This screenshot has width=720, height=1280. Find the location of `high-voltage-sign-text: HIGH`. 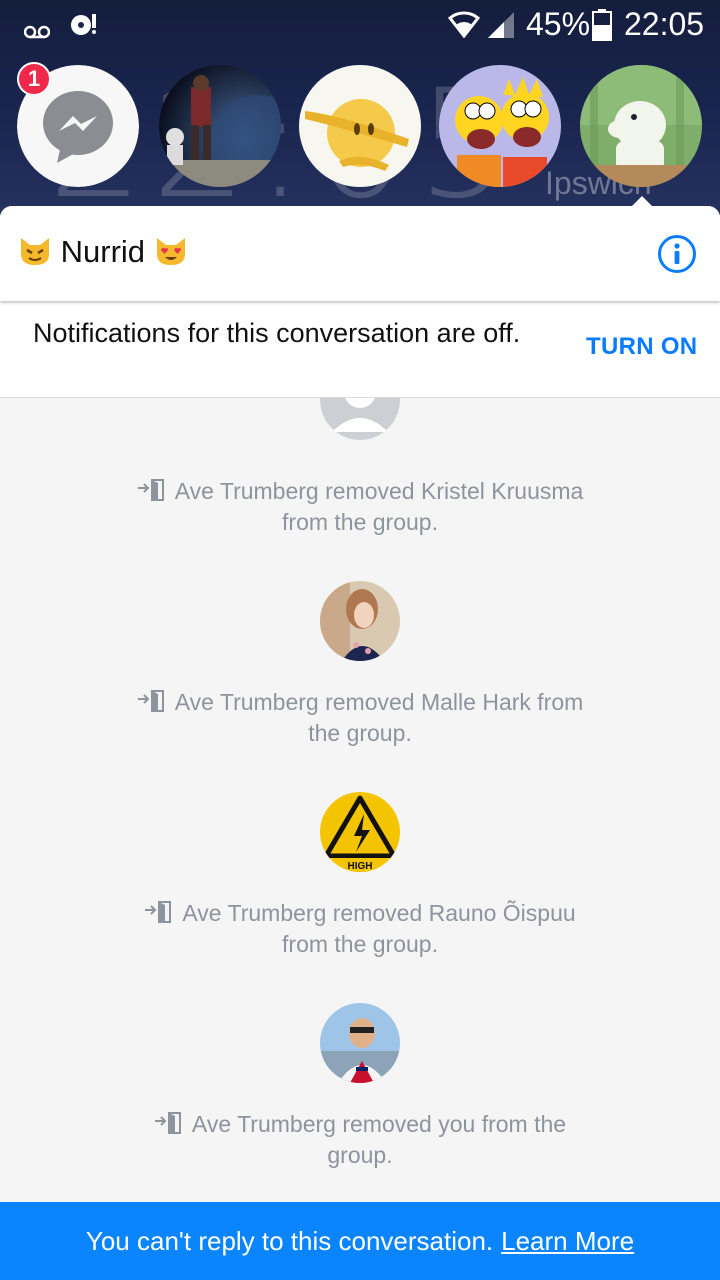

high-voltage-sign-text: HIGH is located at coordinates (360, 866).